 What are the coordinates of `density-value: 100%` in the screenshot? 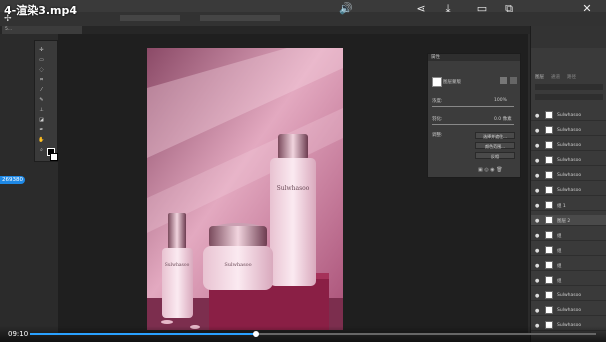 It's located at (500, 100).